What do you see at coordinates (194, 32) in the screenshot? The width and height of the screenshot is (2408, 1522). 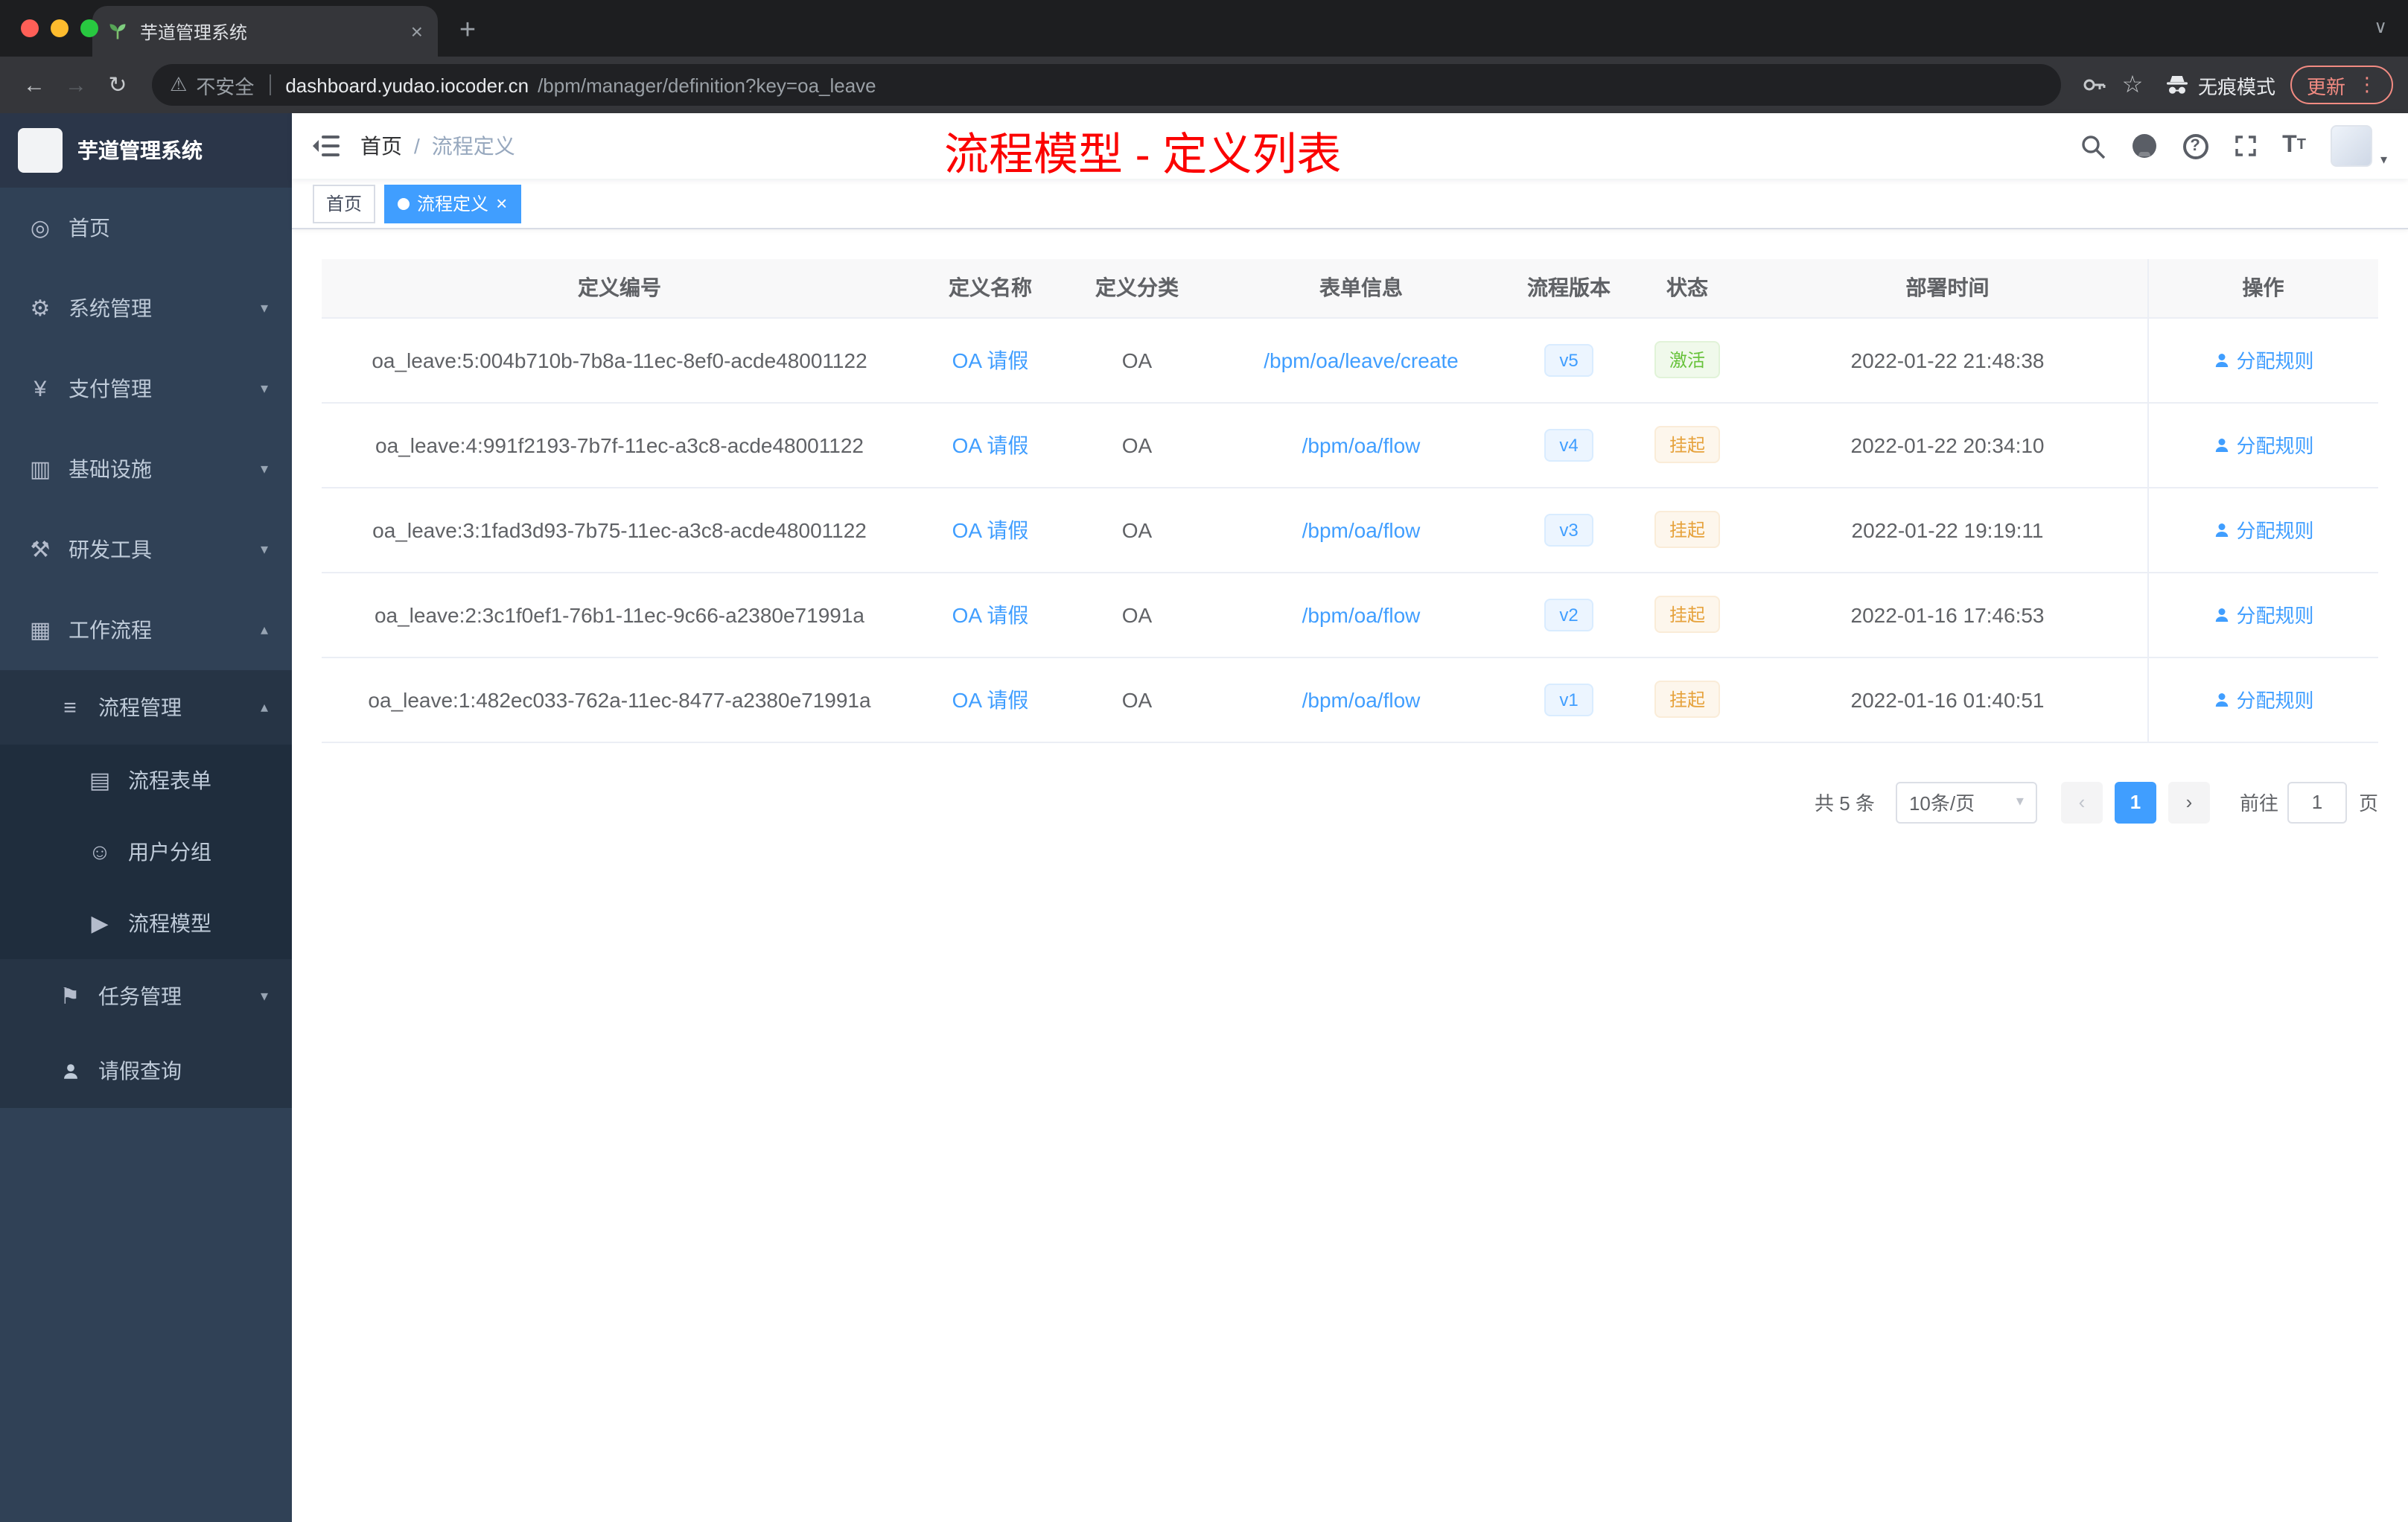 I see `tab-title: 芋道管理系统` at bounding box center [194, 32].